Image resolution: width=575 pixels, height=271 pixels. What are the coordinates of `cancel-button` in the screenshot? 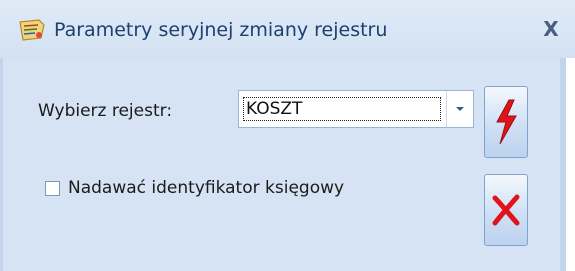 It's located at (506, 210).